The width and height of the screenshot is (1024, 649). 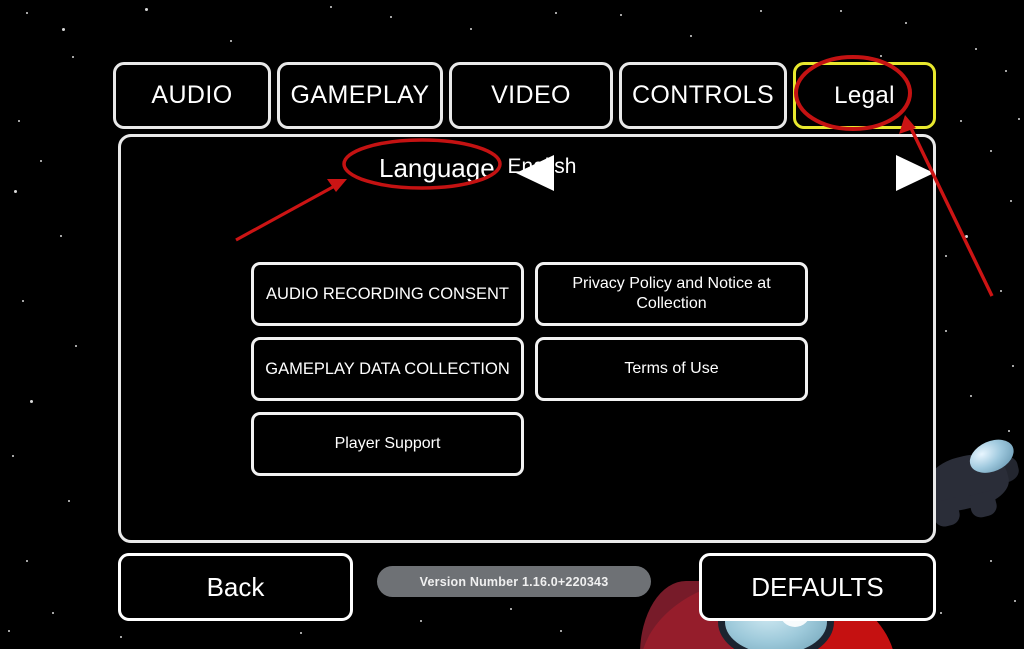 I want to click on version-number-pill: Version Number 1.16.0+220343, so click(x=514, y=581).